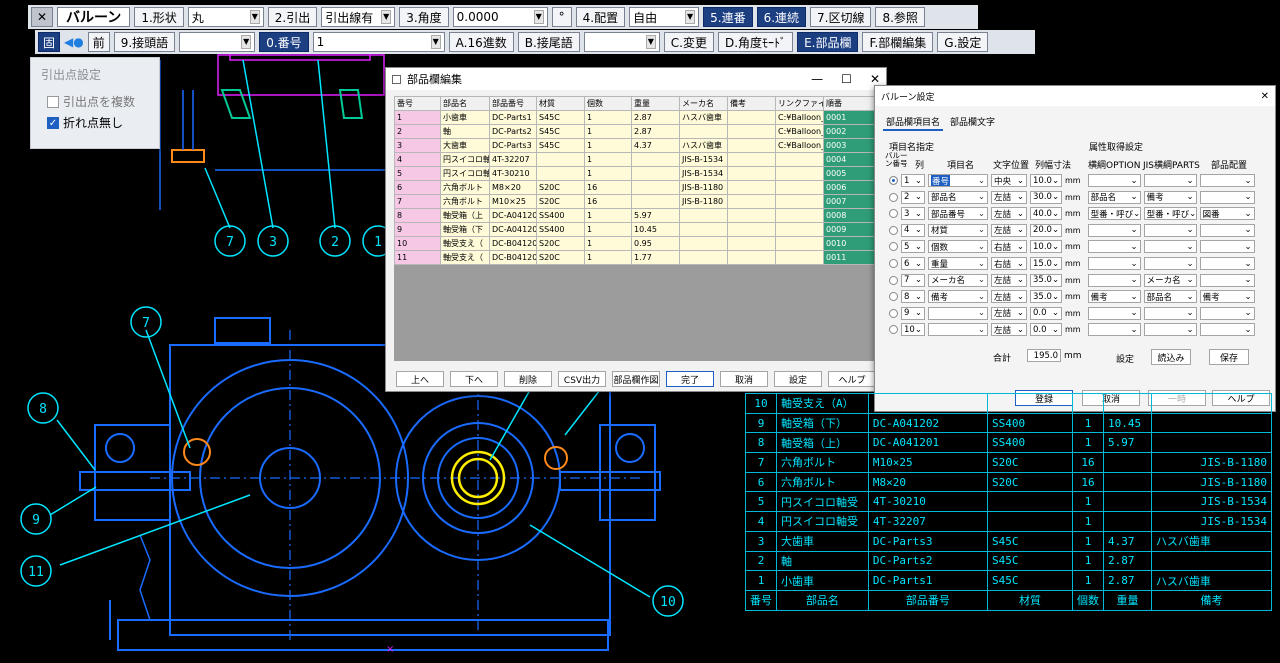  Describe the element at coordinates (913, 330) in the screenshot. I see `column-number-select: 10 ⌄` at that location.